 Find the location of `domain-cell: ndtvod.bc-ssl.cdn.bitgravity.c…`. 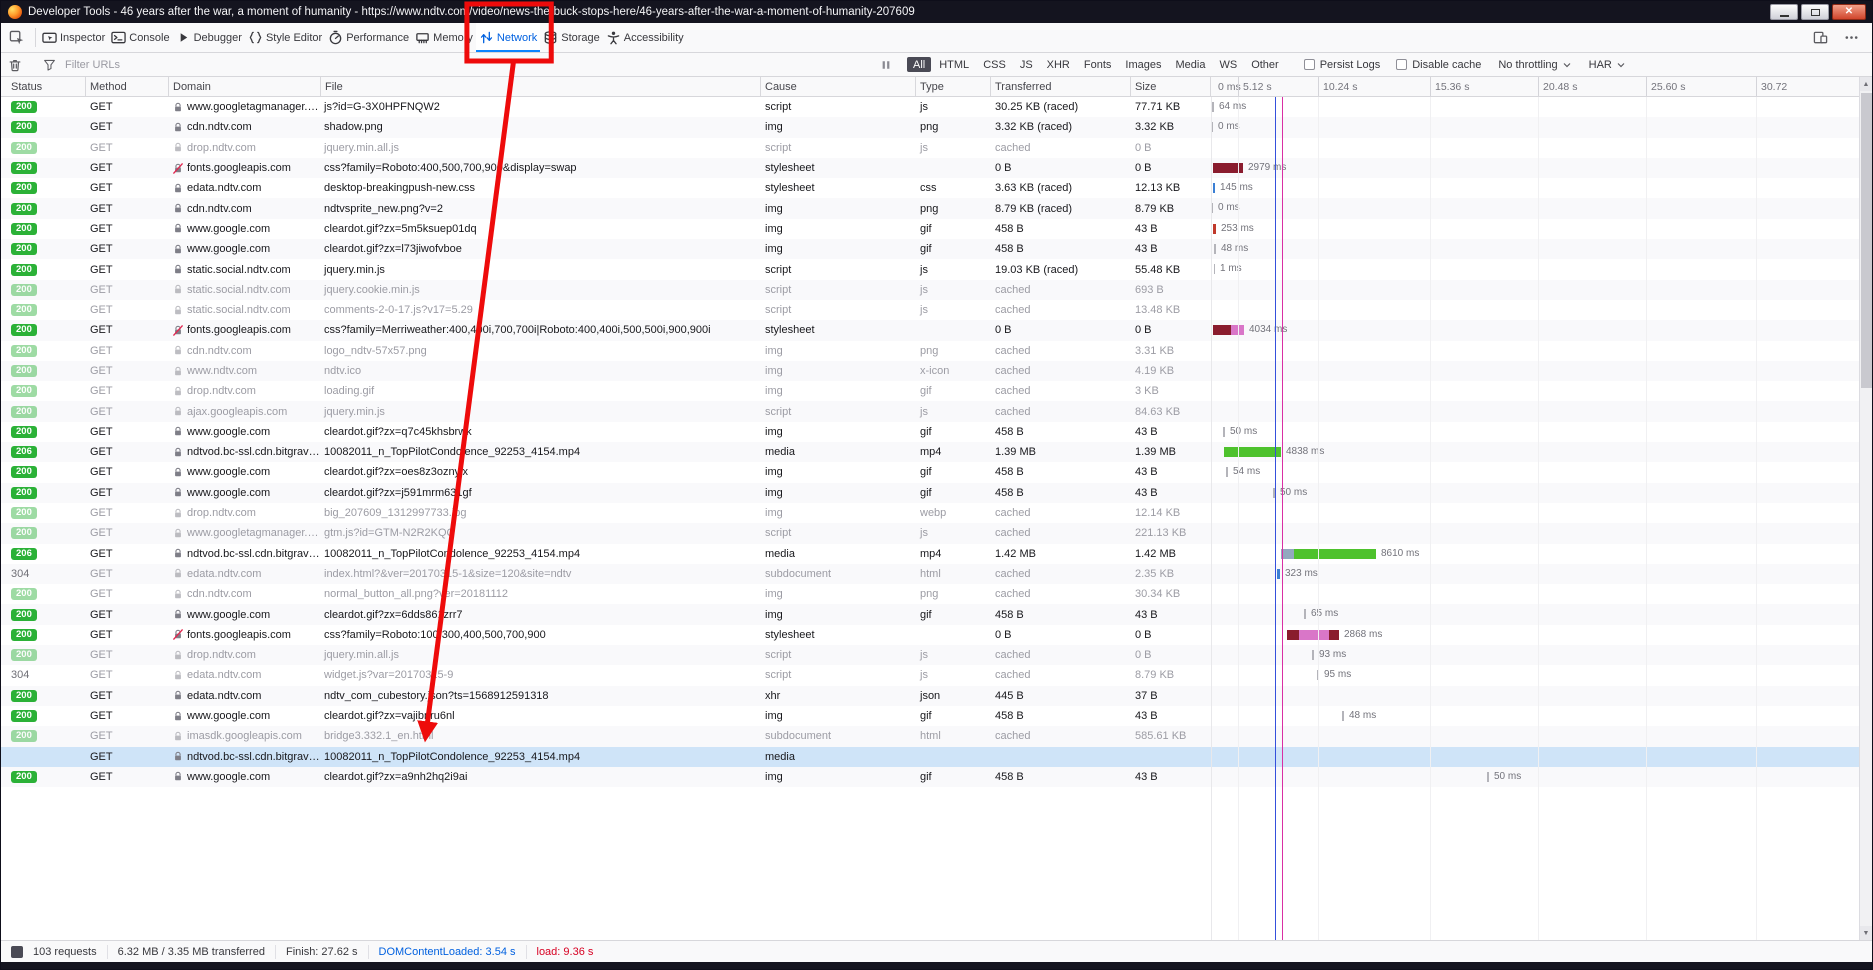

domain-cell: ndtvod.bc-ssl.cdn.bitgravity.c… is located at coordinates (245, 554).